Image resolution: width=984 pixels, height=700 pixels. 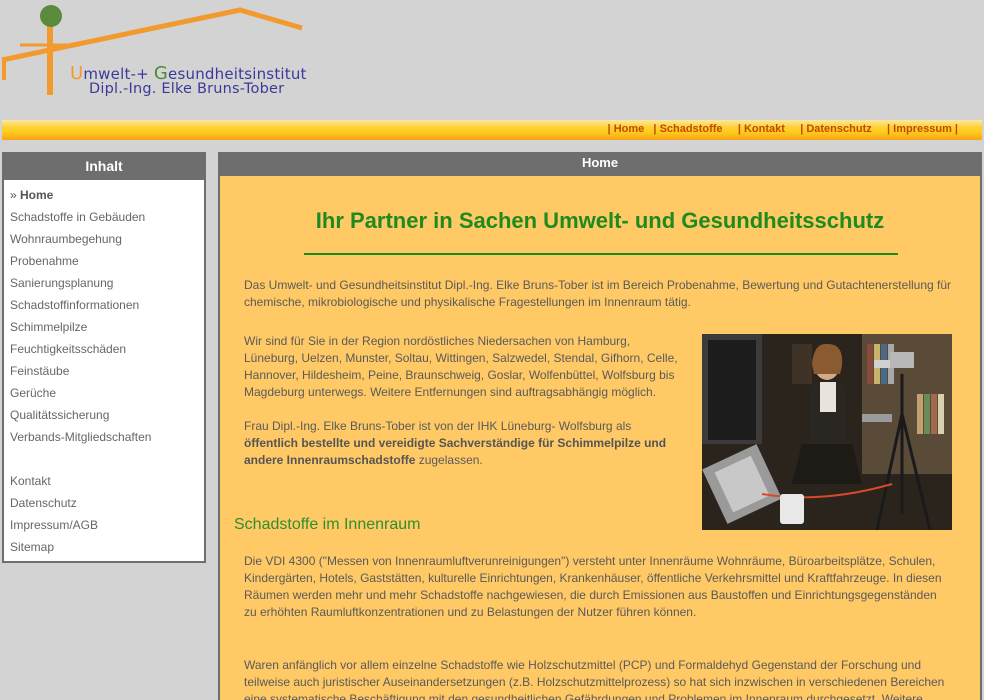 I want to click on logo-initial-u: U, so click(x=77, y=73).